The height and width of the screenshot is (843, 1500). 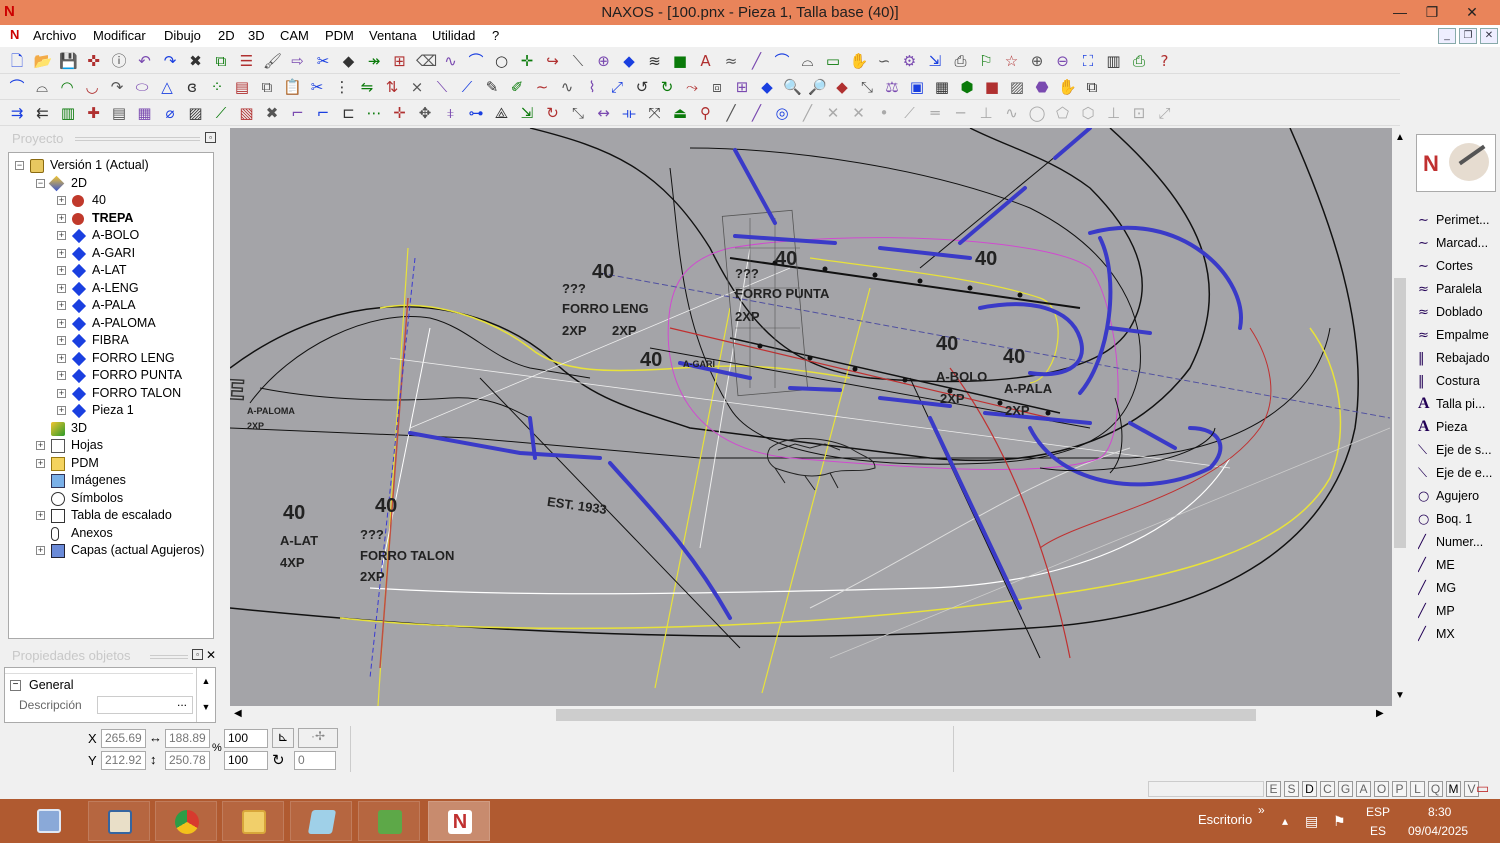 I want to click on tool-c10-icon: ⇲, so click(x=527, y=113).